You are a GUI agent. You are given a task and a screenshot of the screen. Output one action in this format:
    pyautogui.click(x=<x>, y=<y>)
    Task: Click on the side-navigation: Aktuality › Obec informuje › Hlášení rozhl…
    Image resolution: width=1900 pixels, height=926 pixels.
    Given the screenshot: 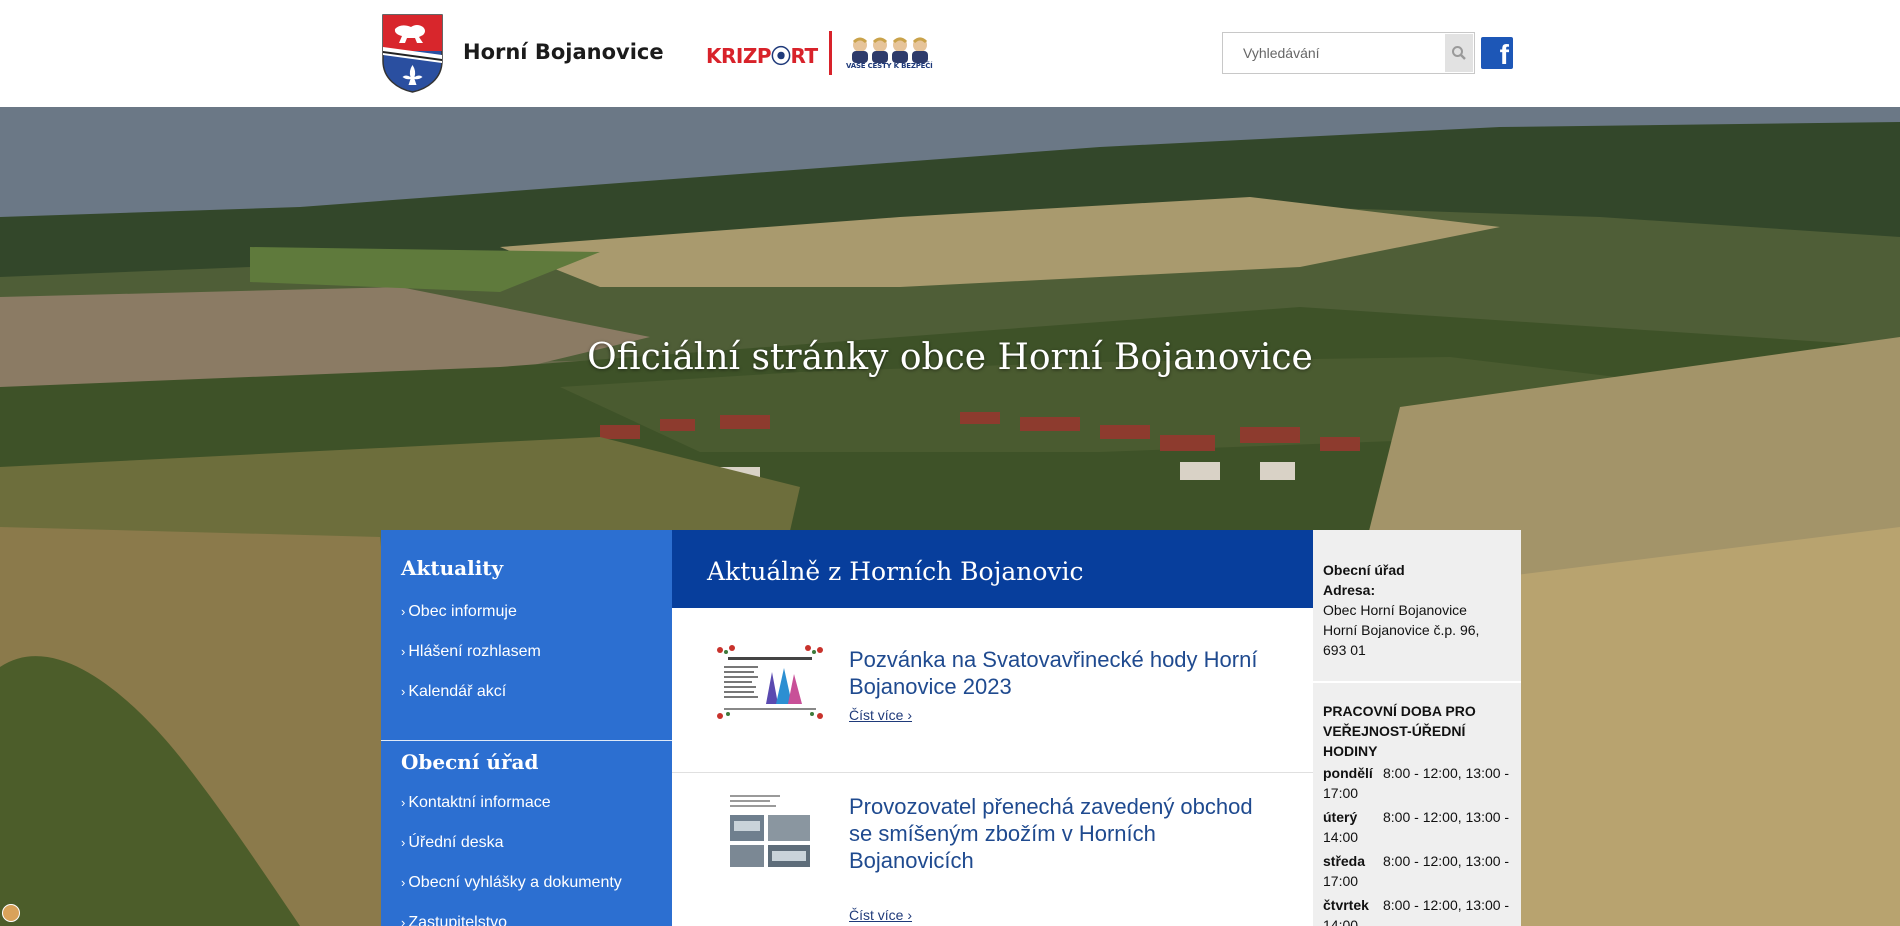 What is the action you would take?
    pyautogui.click(x=526, y=728)
    